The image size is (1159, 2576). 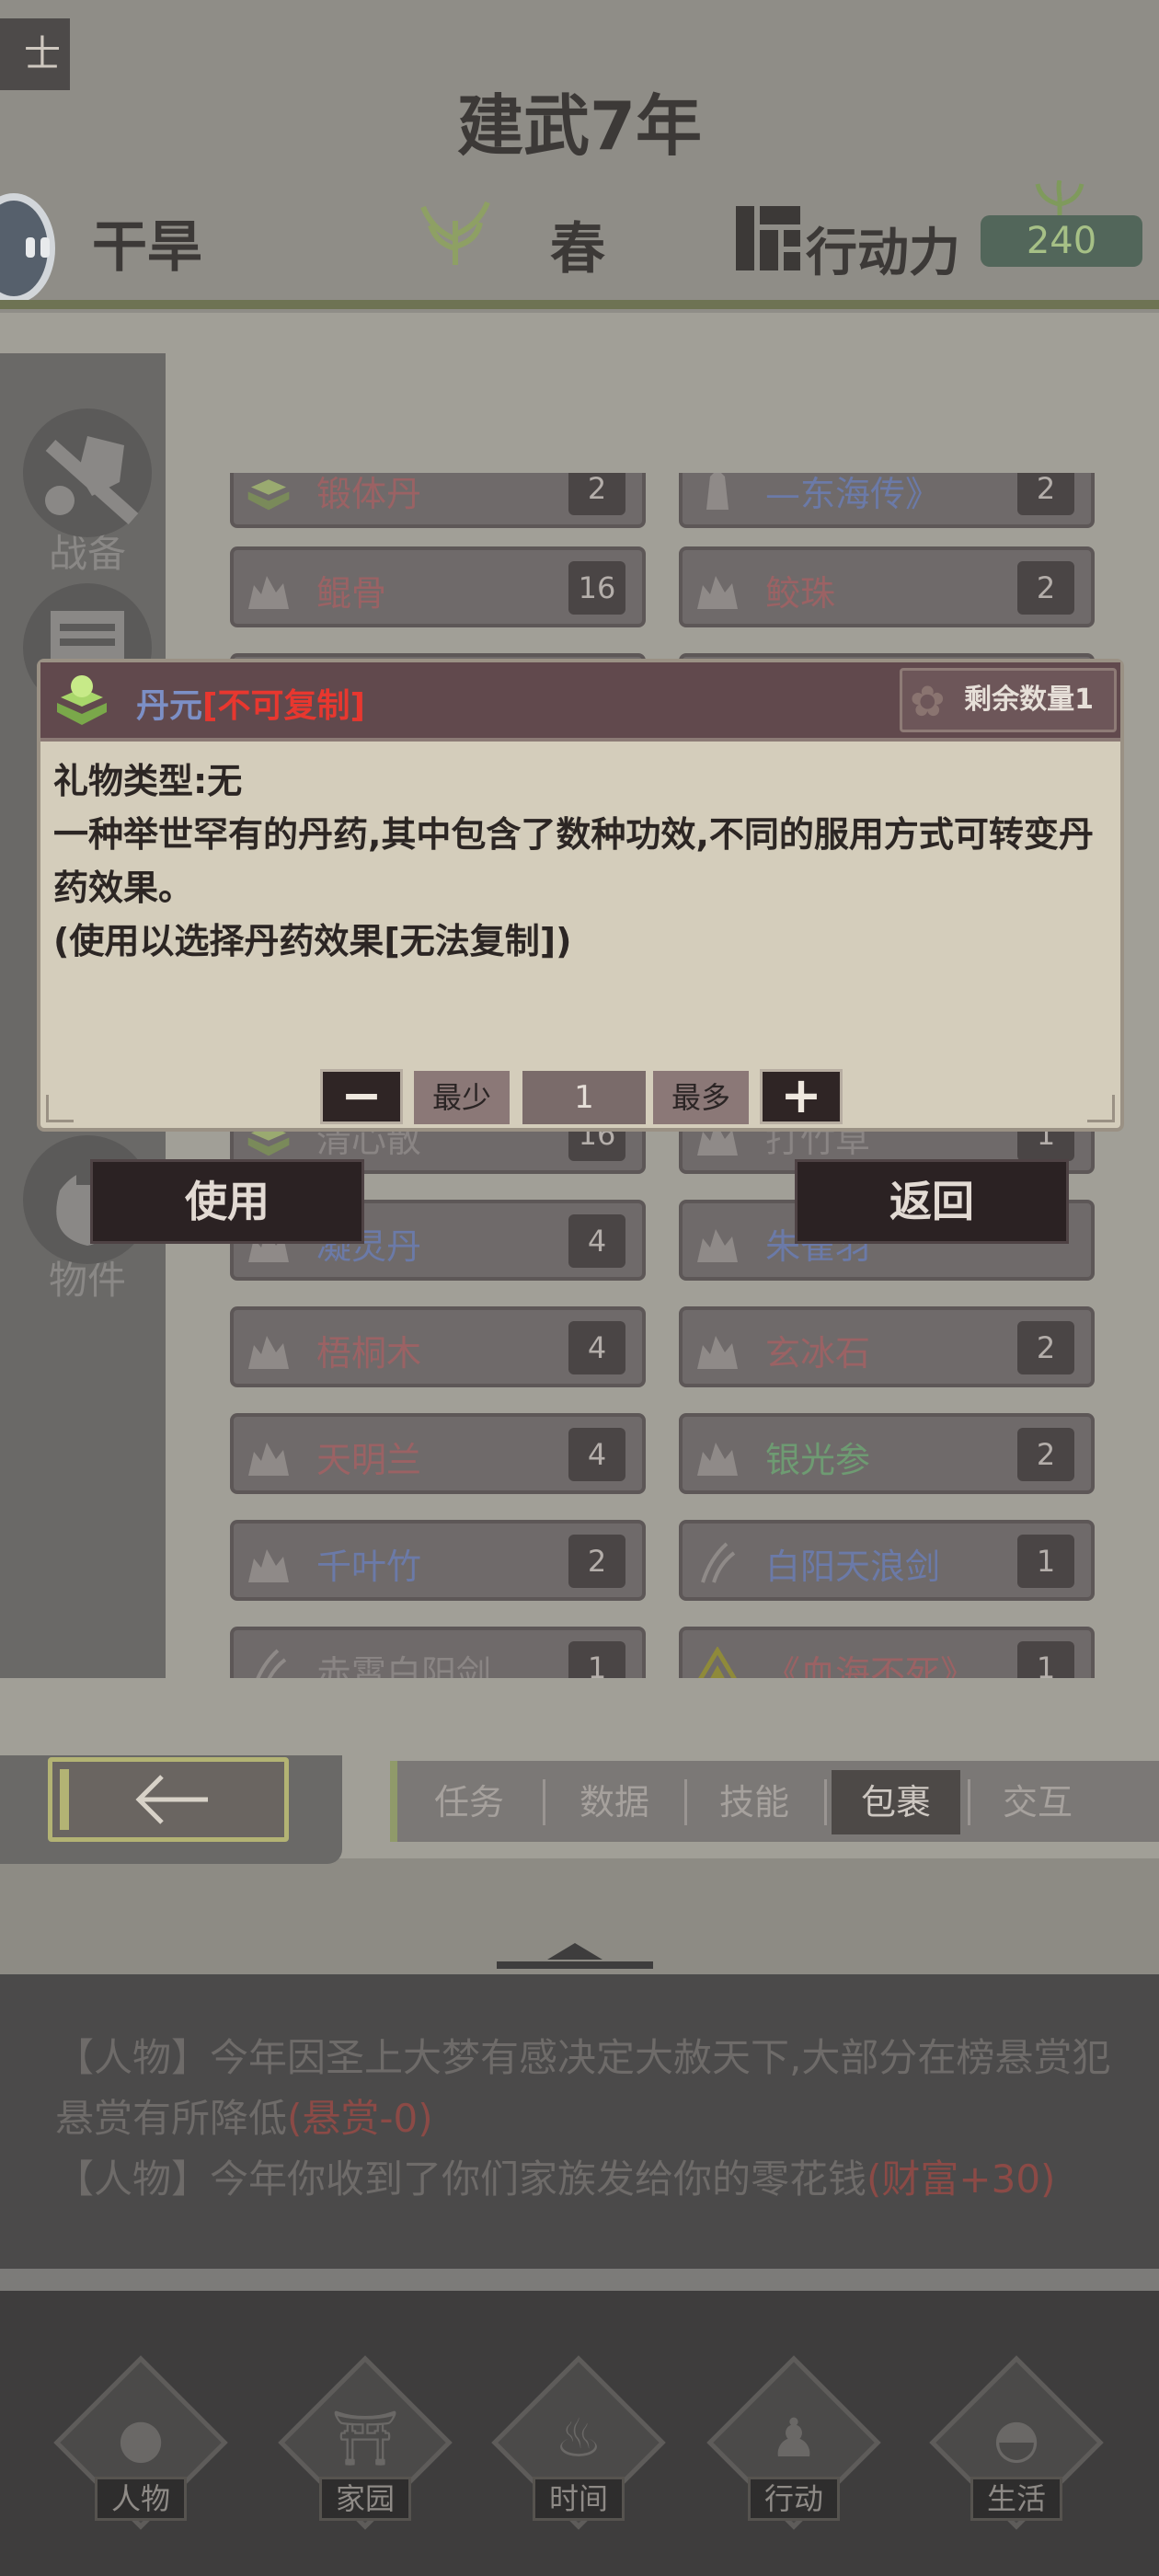 I want to click on remaining-text: 剩余数量1, so click(x=1029, y=700).